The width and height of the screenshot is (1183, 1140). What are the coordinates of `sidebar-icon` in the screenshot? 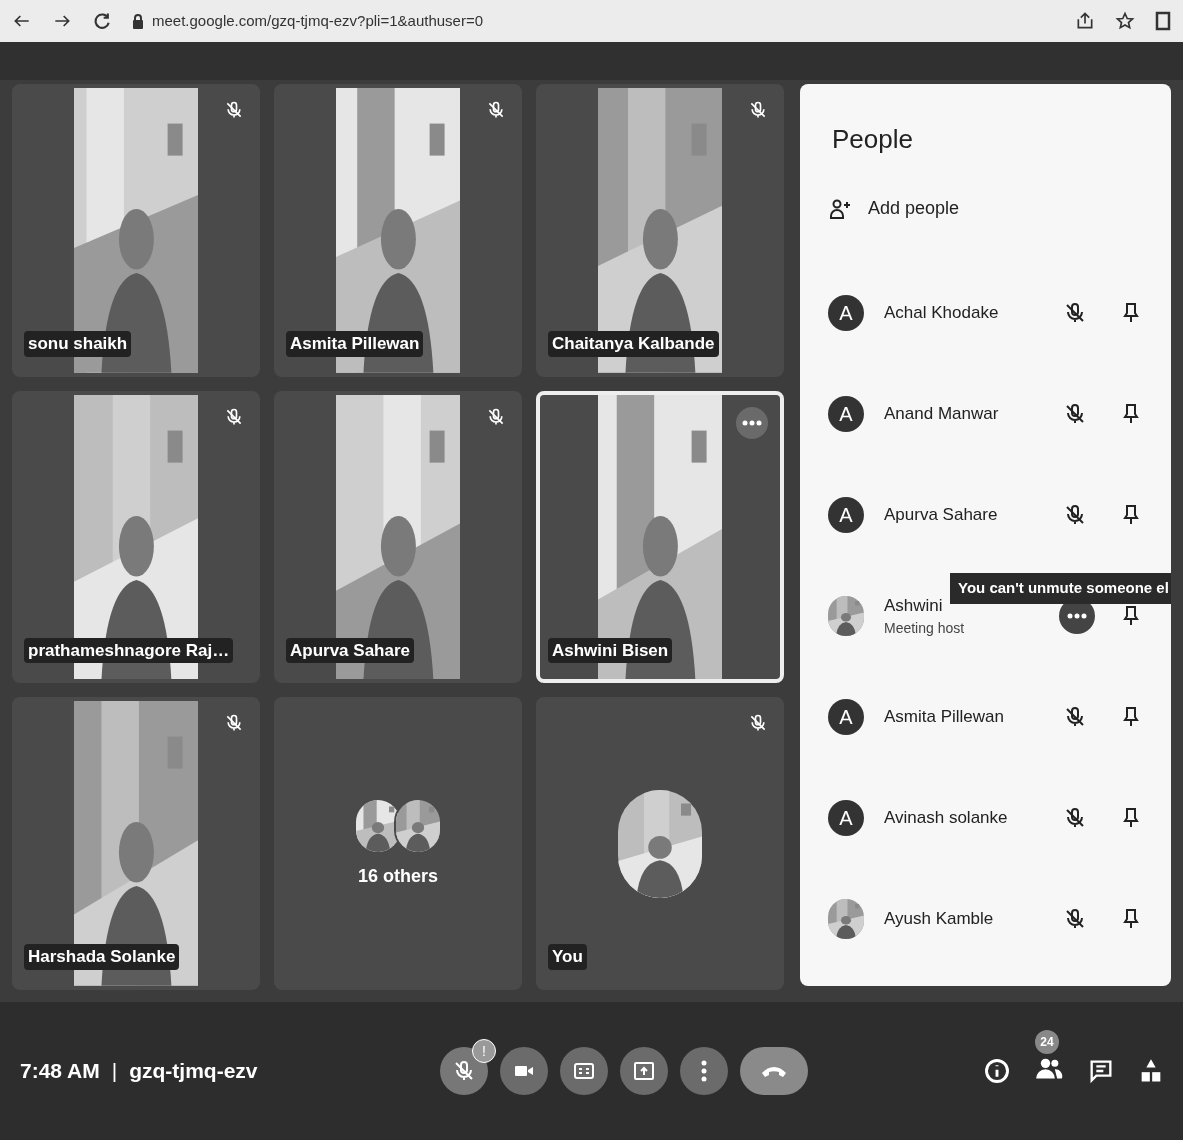 It's located at (1163, 21).